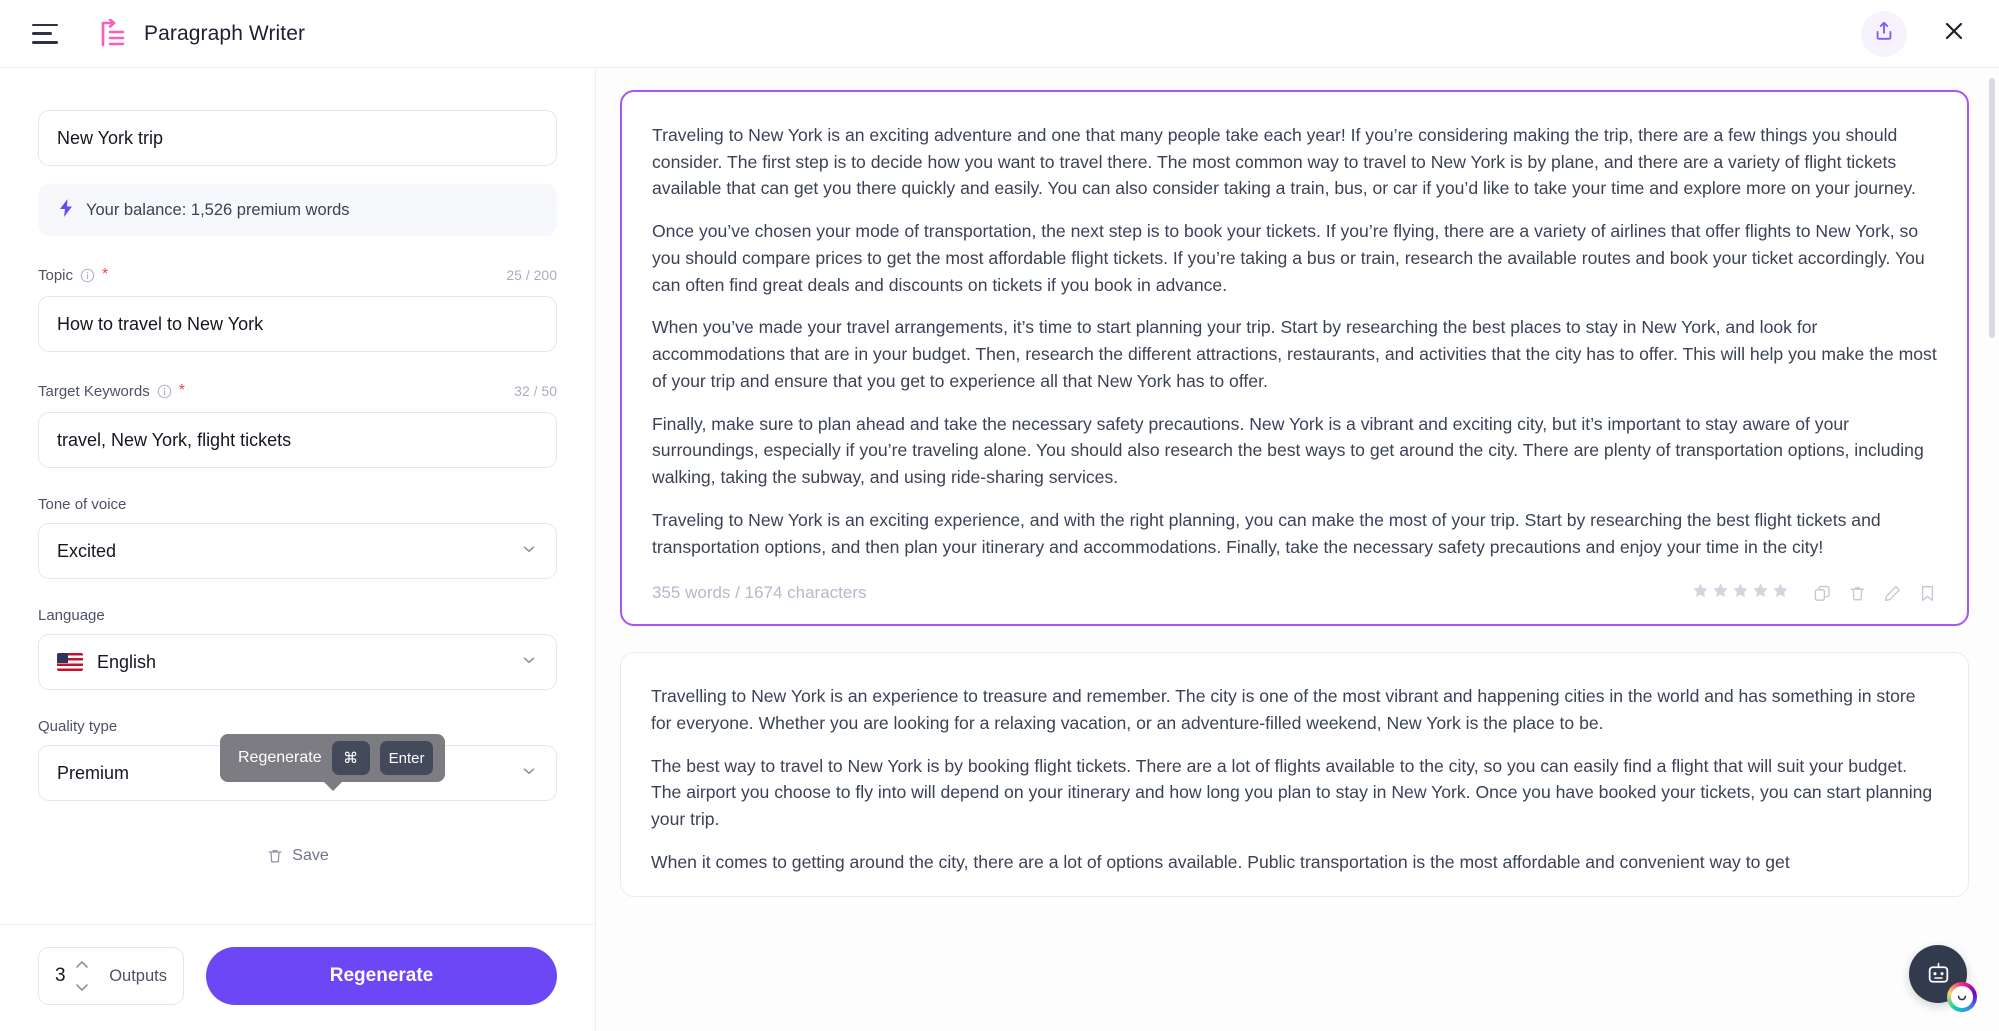  I want to click on assistant-fab, so click(1943, 978).